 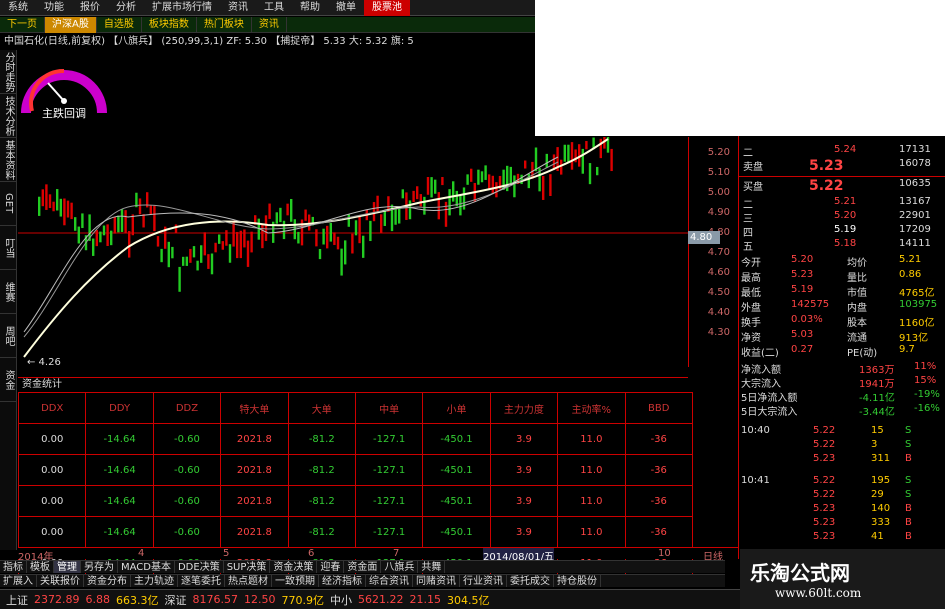 What do you see at coordinates (238, 8) in the screenshot?
I see `menu-item: 资讯` at bounding box center [238, 8].